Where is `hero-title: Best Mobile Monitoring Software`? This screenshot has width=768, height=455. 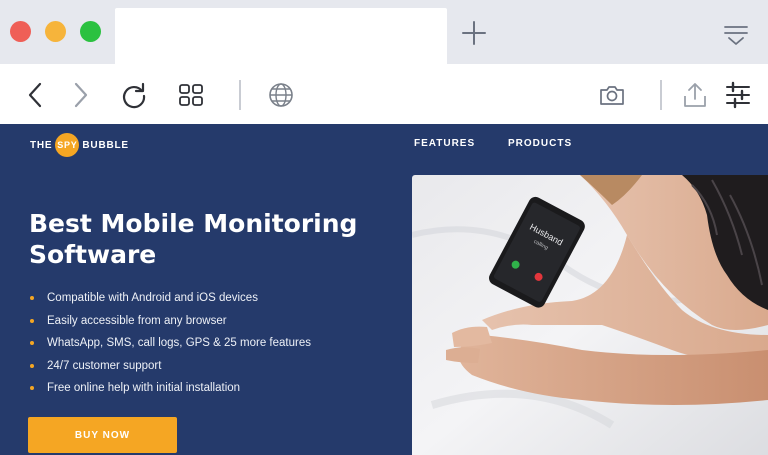
hero-title: Best Mobile Monitoring Software is located at coordinates (214, 239).